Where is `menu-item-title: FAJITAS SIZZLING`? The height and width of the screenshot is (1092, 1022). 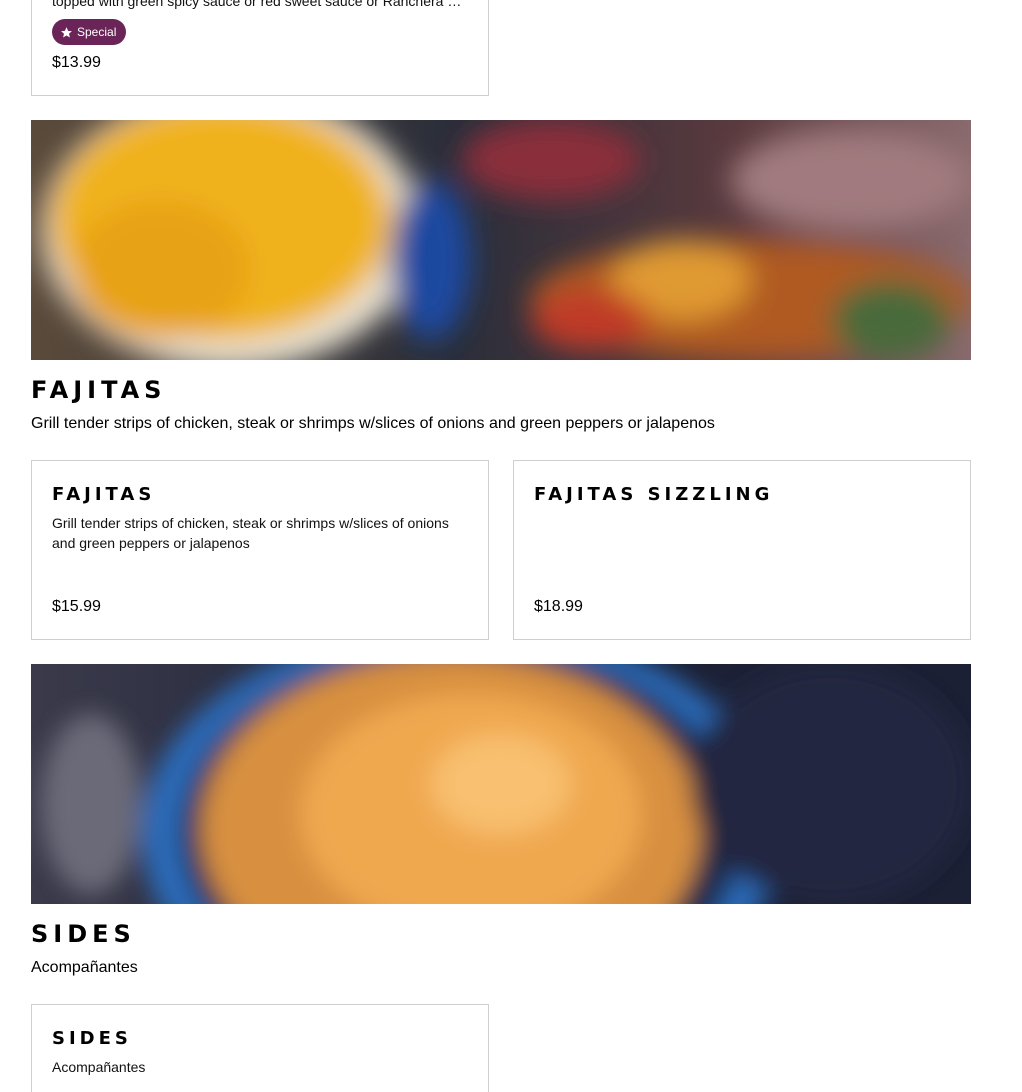 menu-item-title: FAJITAS SIZZLING is located at coordinates (654, 494).